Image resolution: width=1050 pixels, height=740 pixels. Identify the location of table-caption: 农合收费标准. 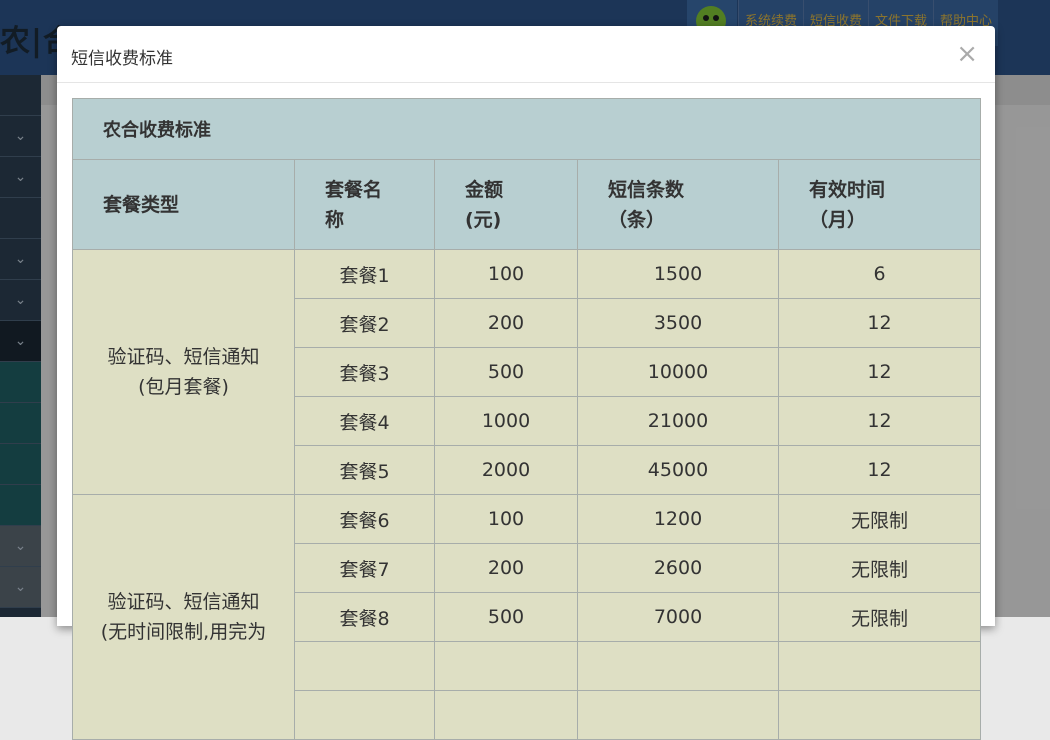
(526, 129).